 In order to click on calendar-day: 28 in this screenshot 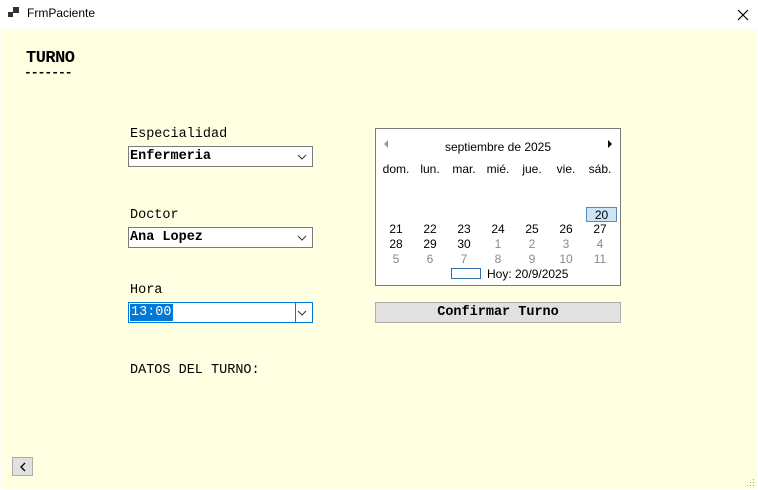, I will do `click(396, 244)`.